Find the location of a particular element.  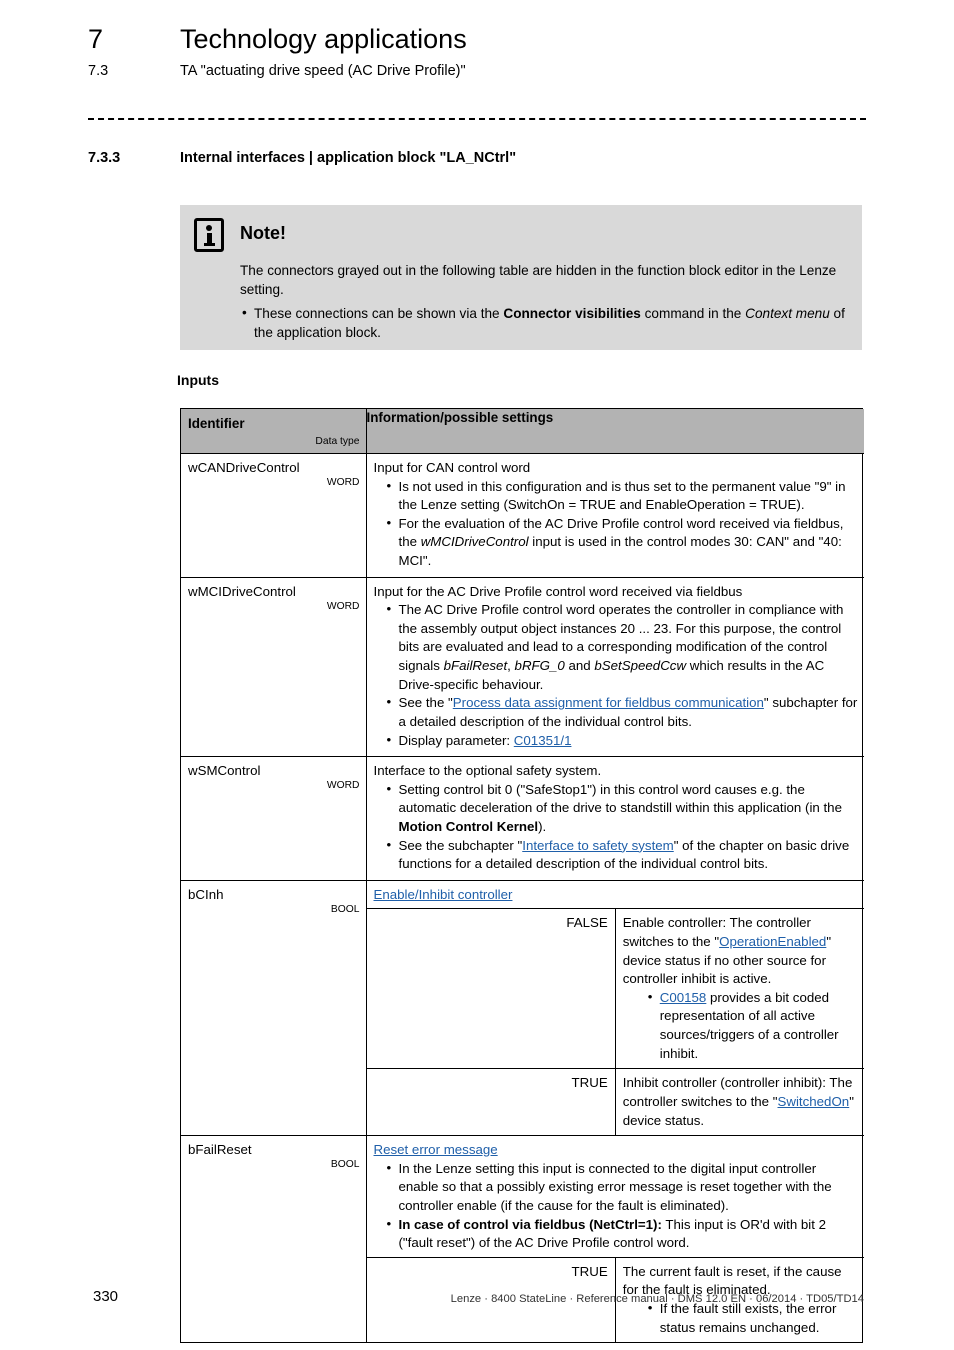

header-chapter-title: Technology applications is located at coordinates (323, 39).